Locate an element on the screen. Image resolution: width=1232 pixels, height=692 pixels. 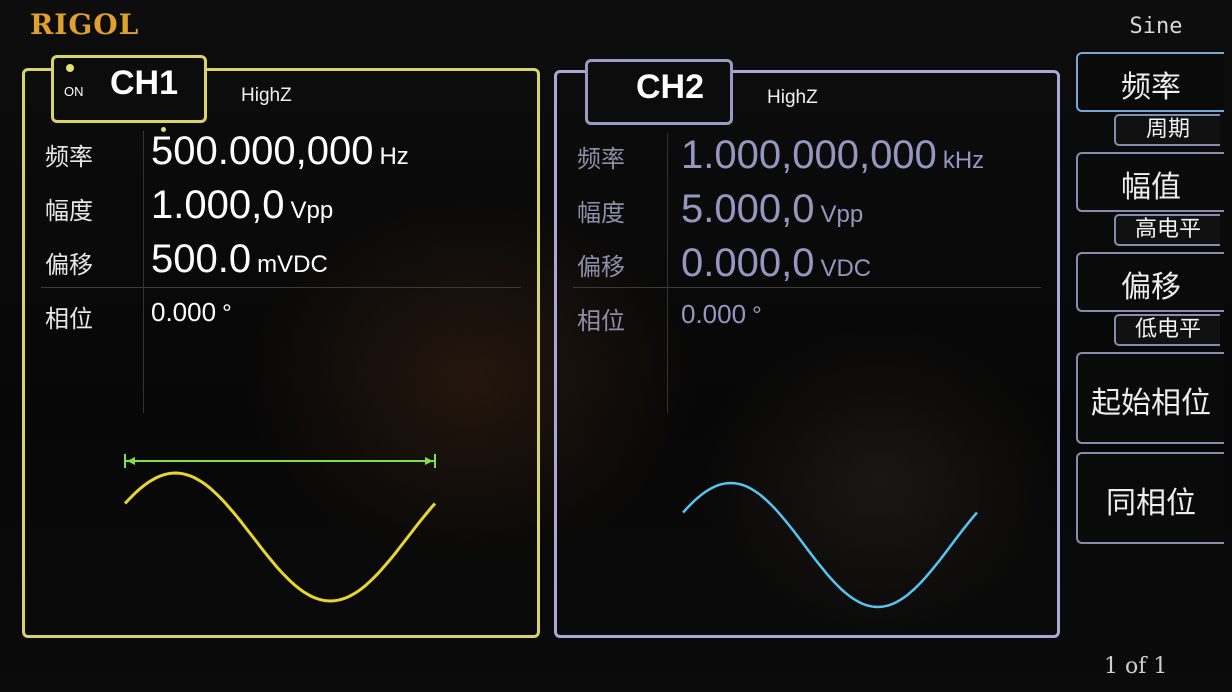
ch1-phase-unit: ° is located at coordinates (227, 313).